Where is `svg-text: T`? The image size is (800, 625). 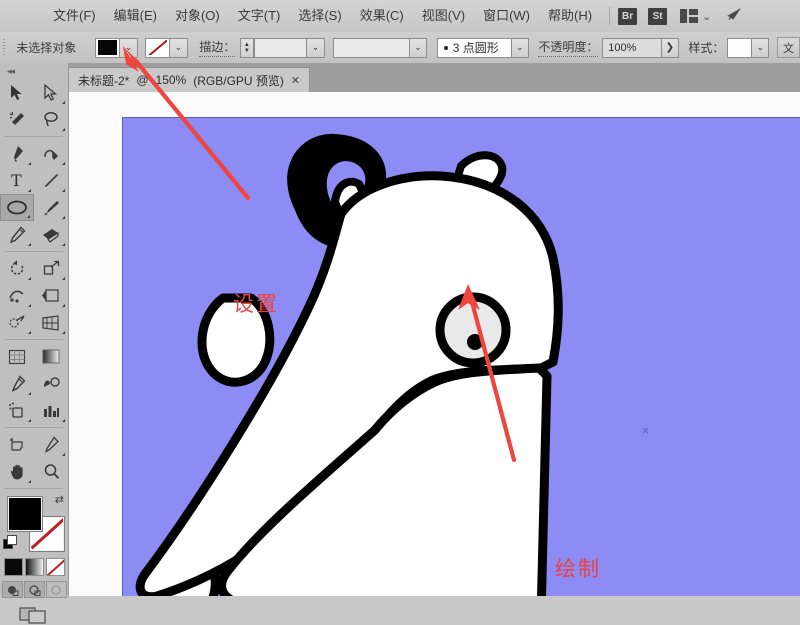
svg-text: T is located at coordinates (16, 180).